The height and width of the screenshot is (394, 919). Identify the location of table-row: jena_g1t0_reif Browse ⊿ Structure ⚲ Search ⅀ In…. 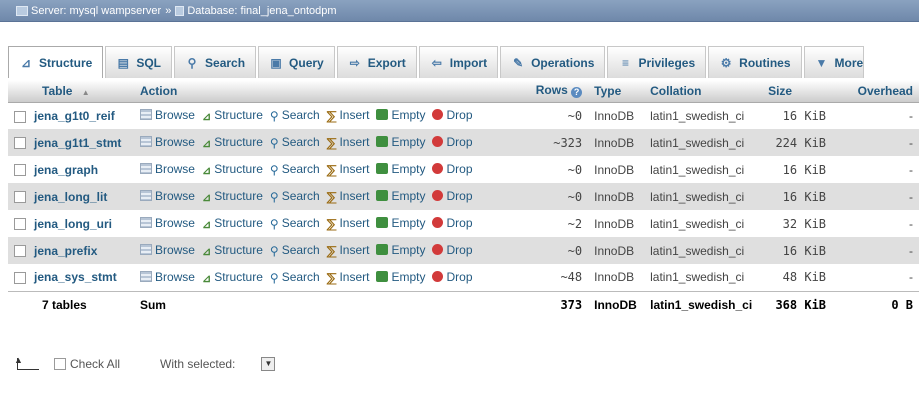
(463, 115).